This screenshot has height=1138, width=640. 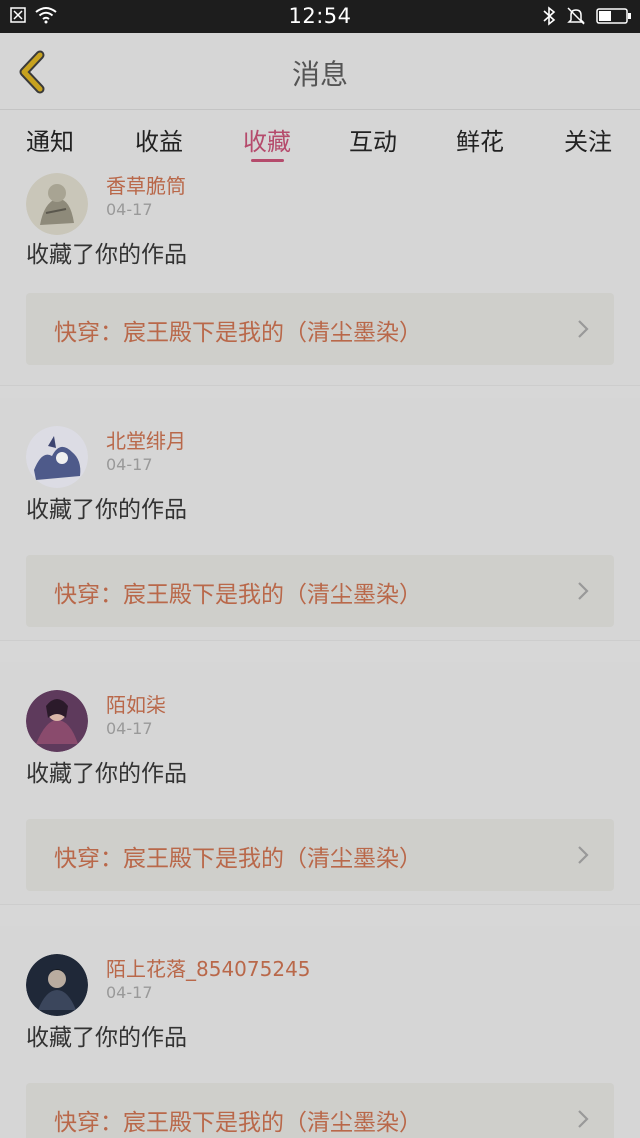 What do you see at coordinates (50, 139) in the screenshot?
I see `tab-notice: 通知` at bounding box center [50, 139].